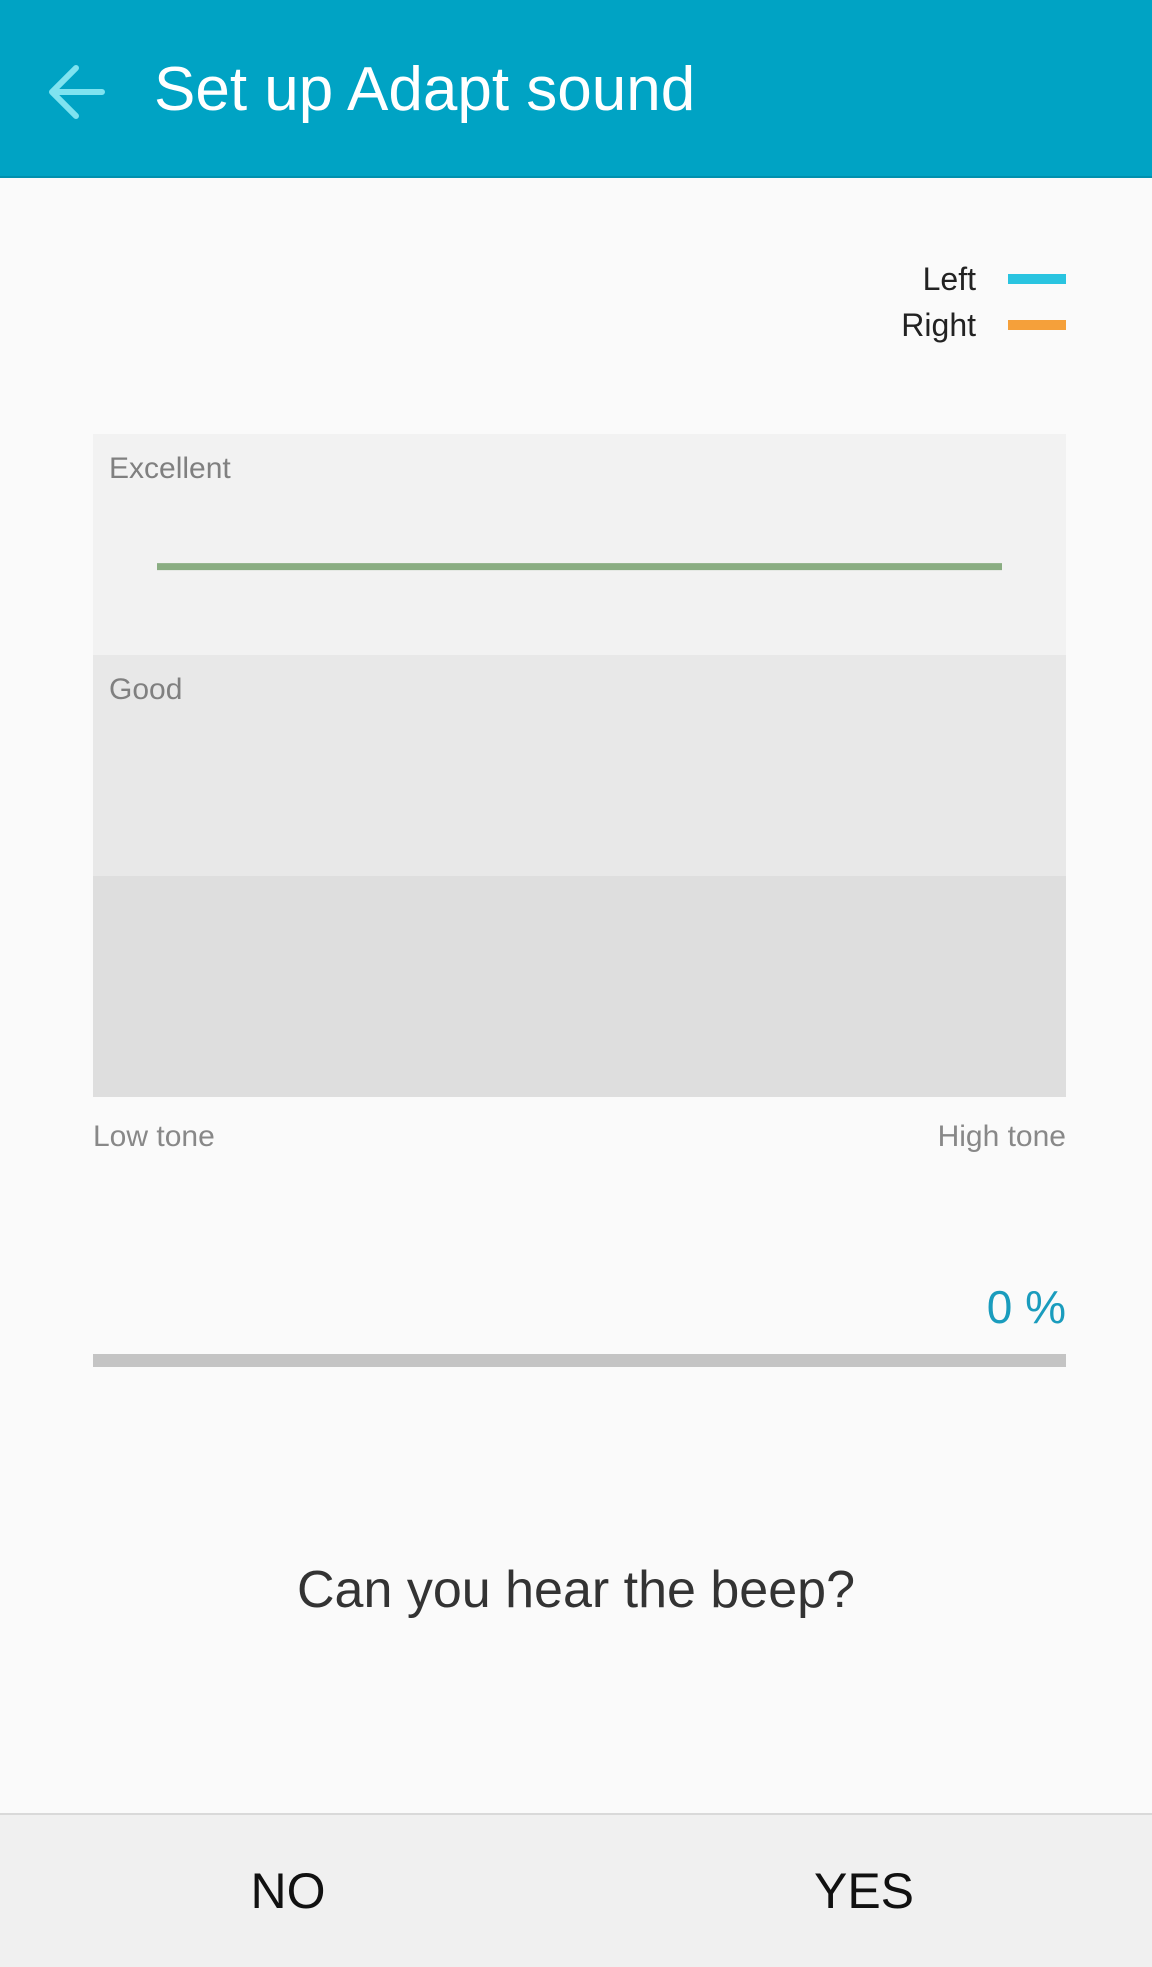 This screenshot has height=1967, width=1152. Describe the element at coordinates (983, 279) in the screenshot. I see `legend-item-left: Left` at that location.